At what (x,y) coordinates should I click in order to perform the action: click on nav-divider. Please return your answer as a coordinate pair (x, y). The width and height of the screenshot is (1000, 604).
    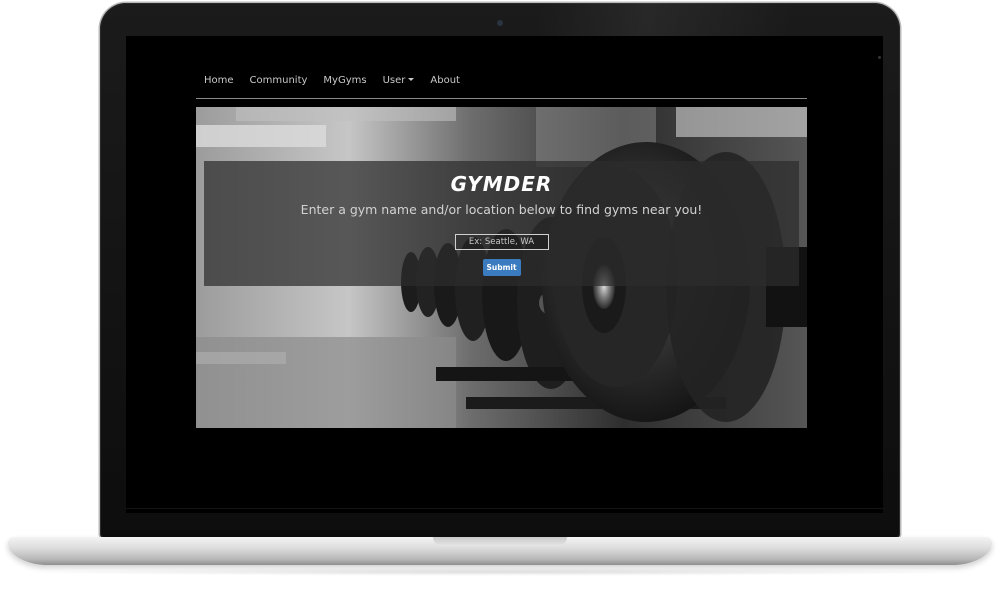
    Looking at the image, I should click on (501, 98).